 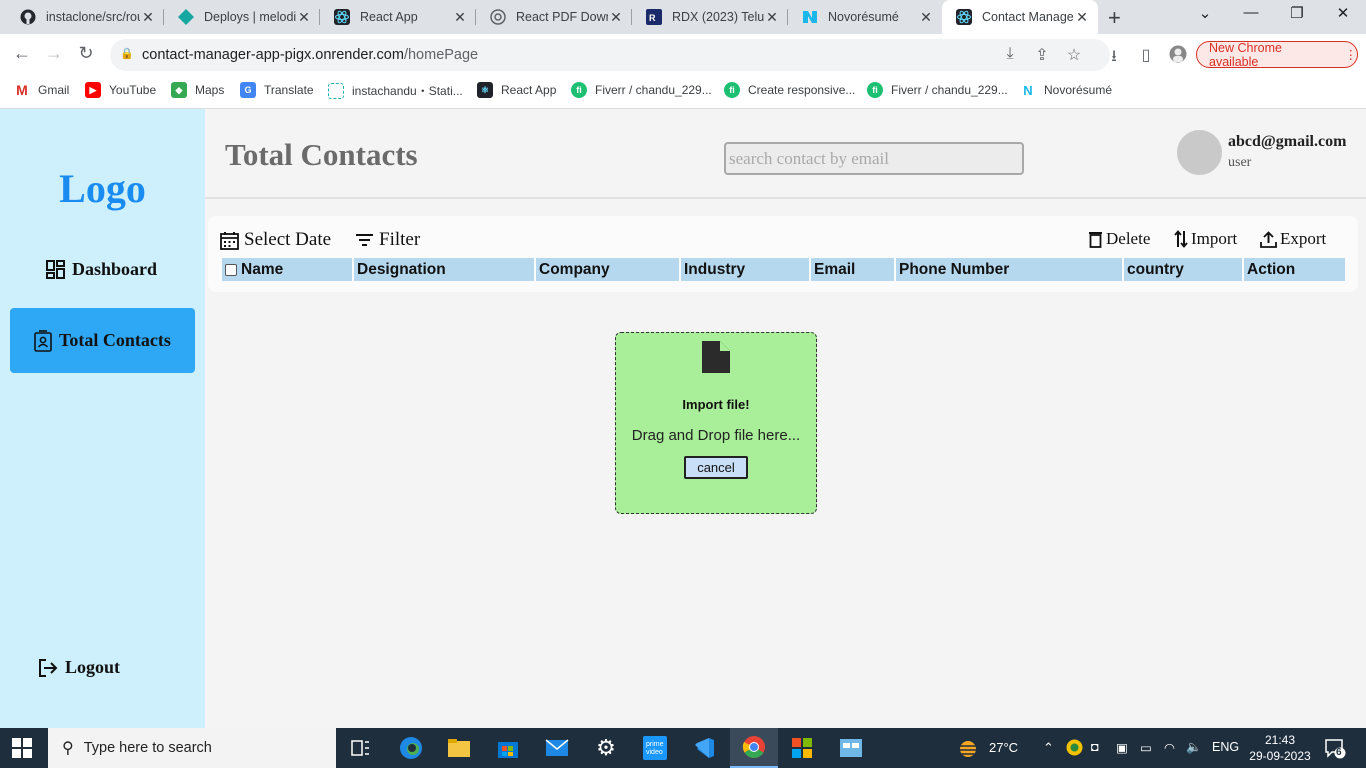 I want to click on column-header-phone-number: Phone Number, so click(x=1010, y=269).